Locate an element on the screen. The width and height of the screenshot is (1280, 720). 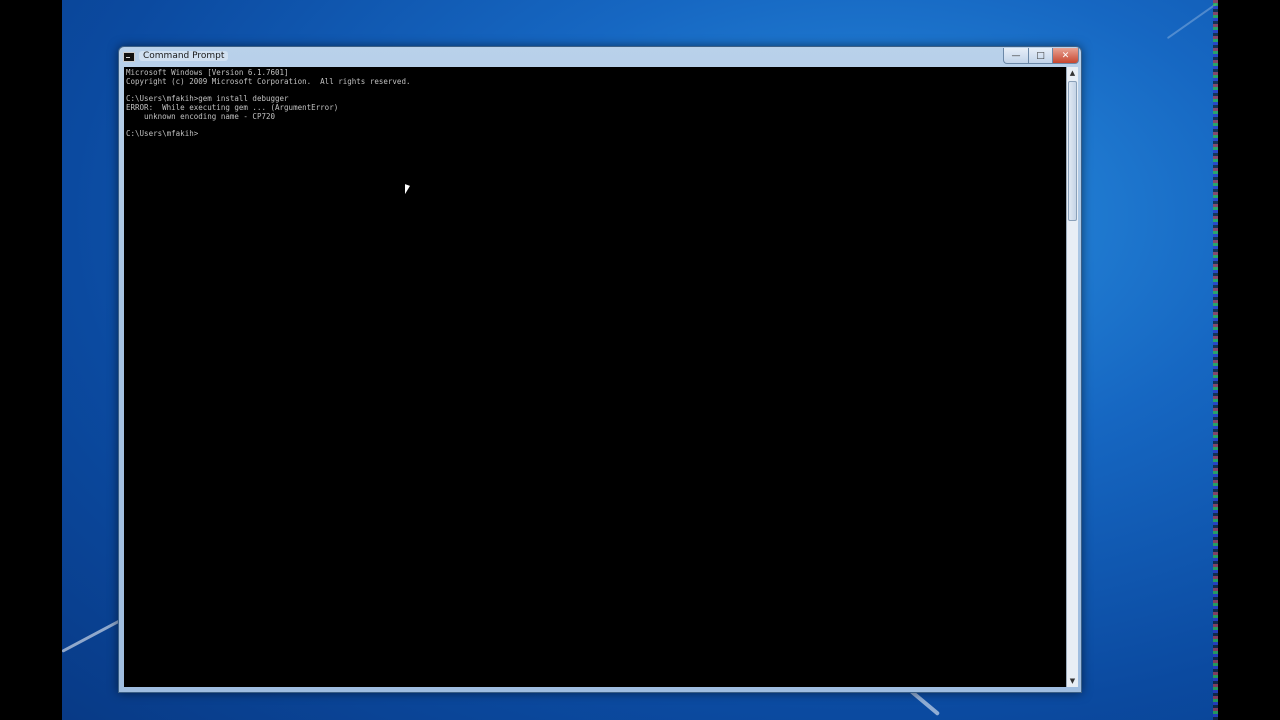
minimize-button: — is located at coordinates (1016, 56).